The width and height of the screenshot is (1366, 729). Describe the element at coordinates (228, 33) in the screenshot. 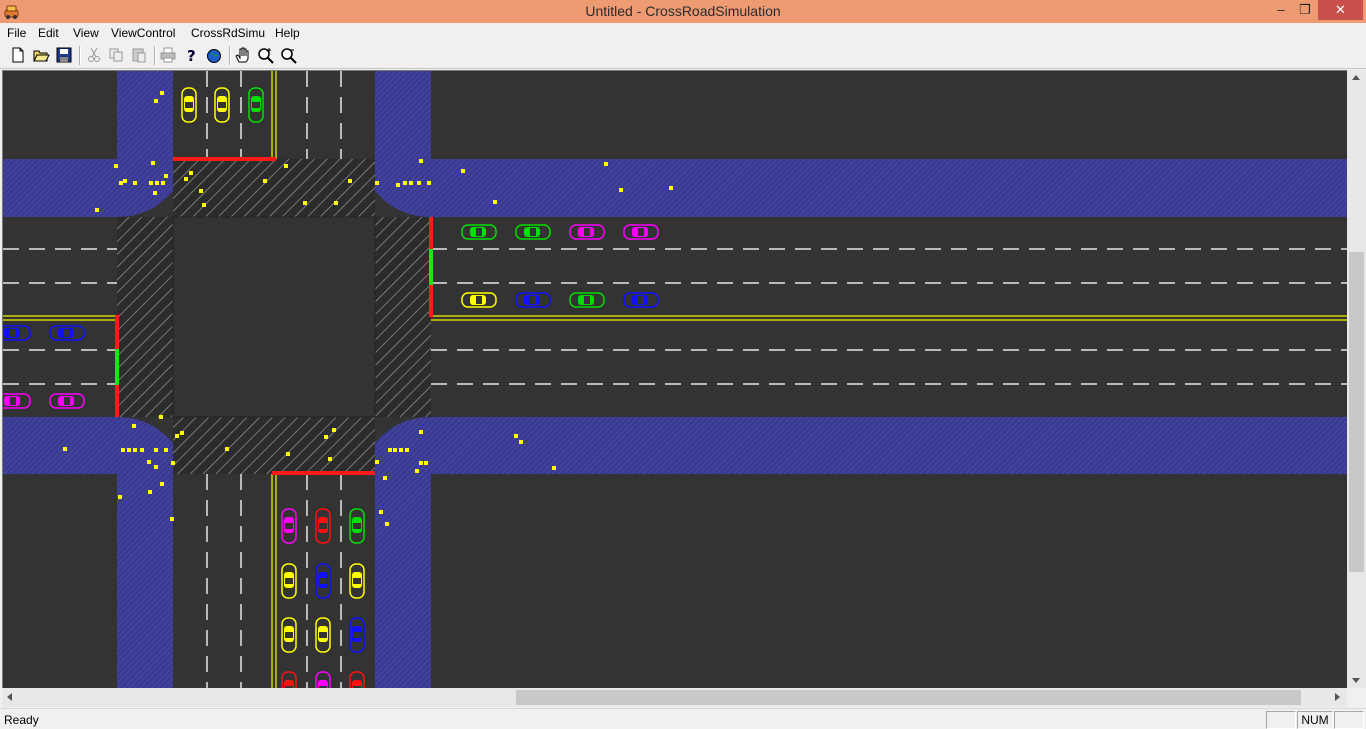

I see `menu-crossrdsimu: CrossRdSimu` at that location.